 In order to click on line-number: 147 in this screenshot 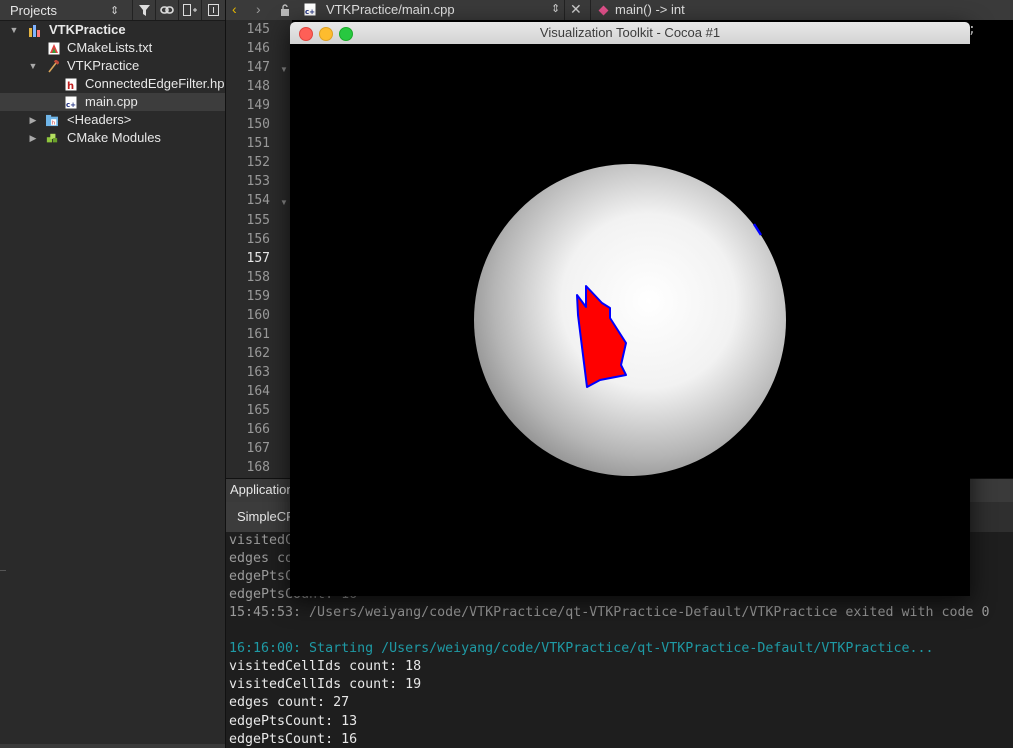, I will do `click(258, 68)`.